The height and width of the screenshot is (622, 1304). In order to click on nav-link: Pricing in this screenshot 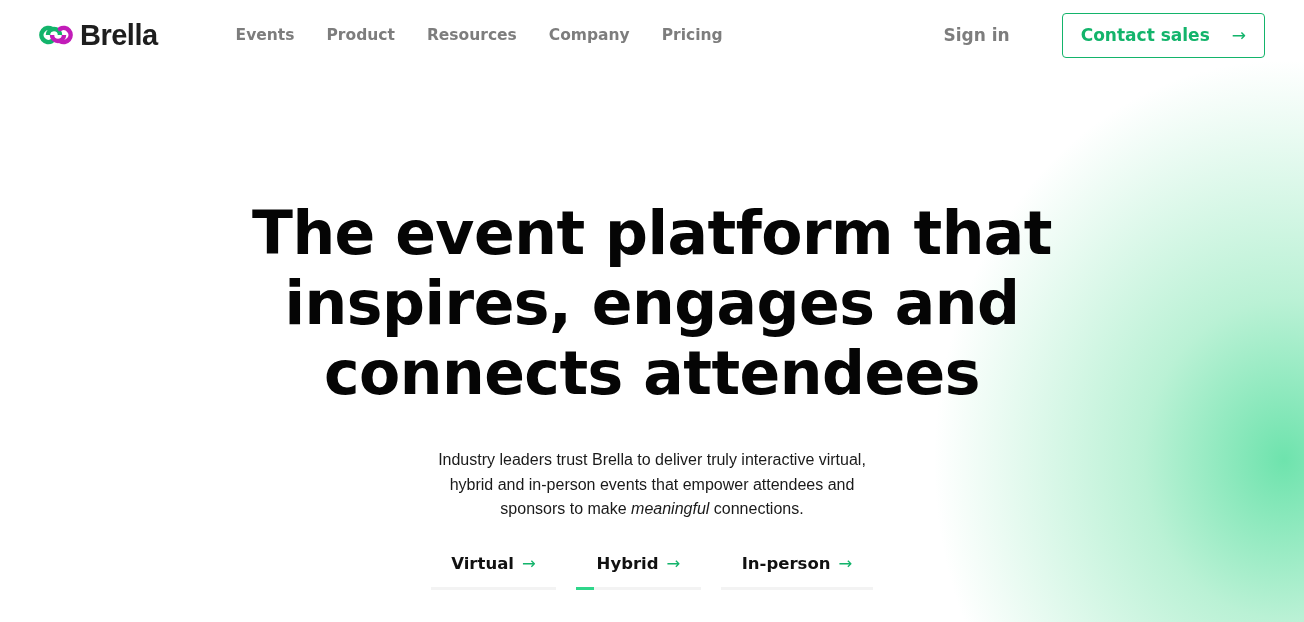, I will do `click(692, 35)`.